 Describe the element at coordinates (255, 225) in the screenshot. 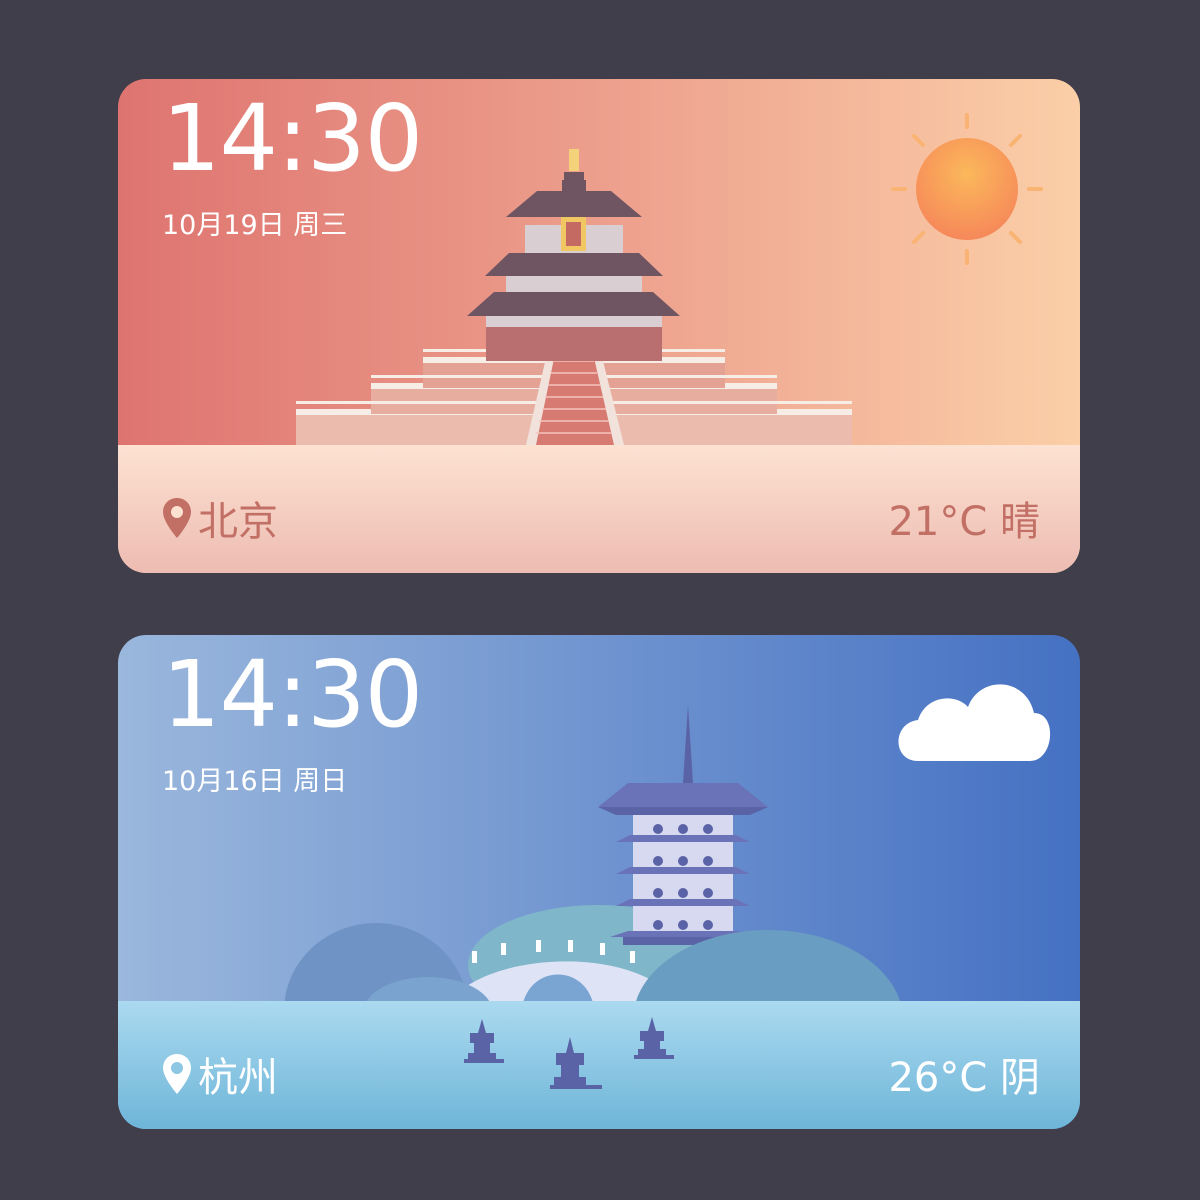

I see `date-display: 10月19日 周三` at that location.